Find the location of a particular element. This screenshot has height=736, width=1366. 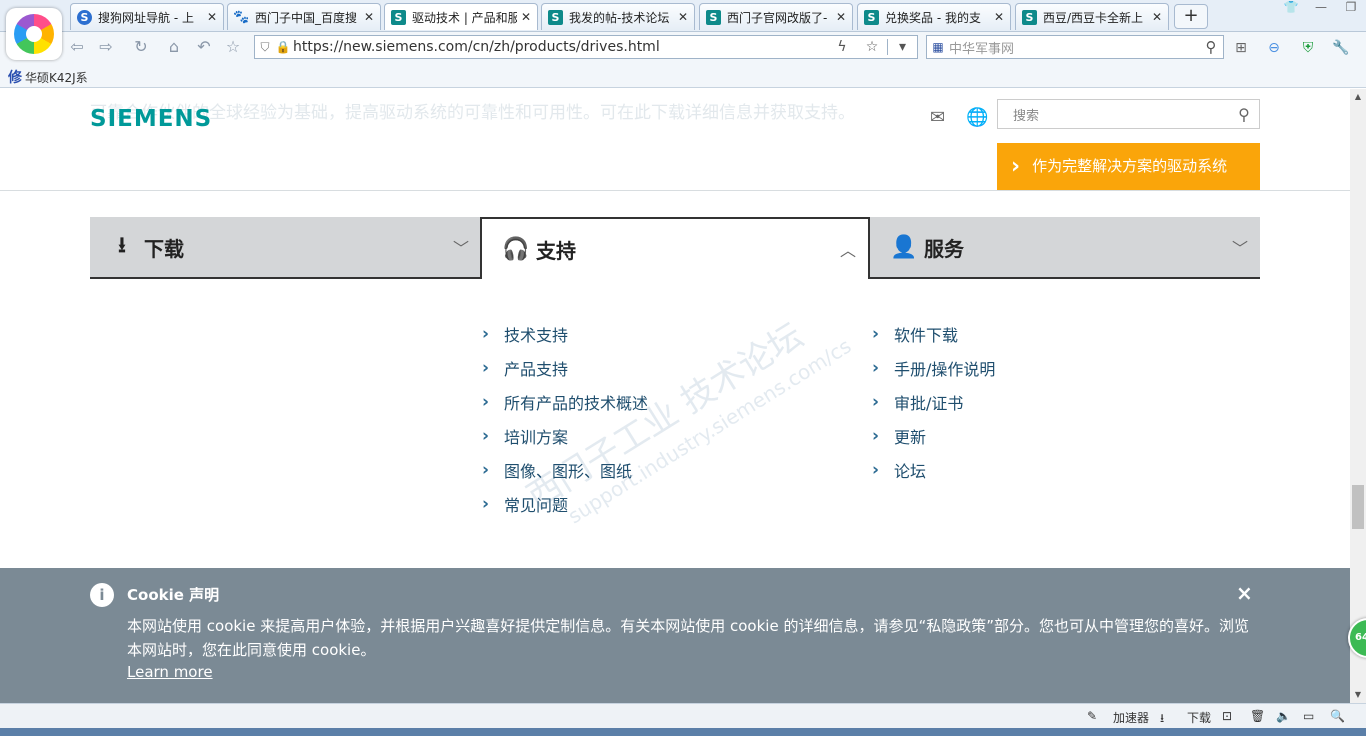

mail-icon: ✉ is located at coordinates (937, 117).